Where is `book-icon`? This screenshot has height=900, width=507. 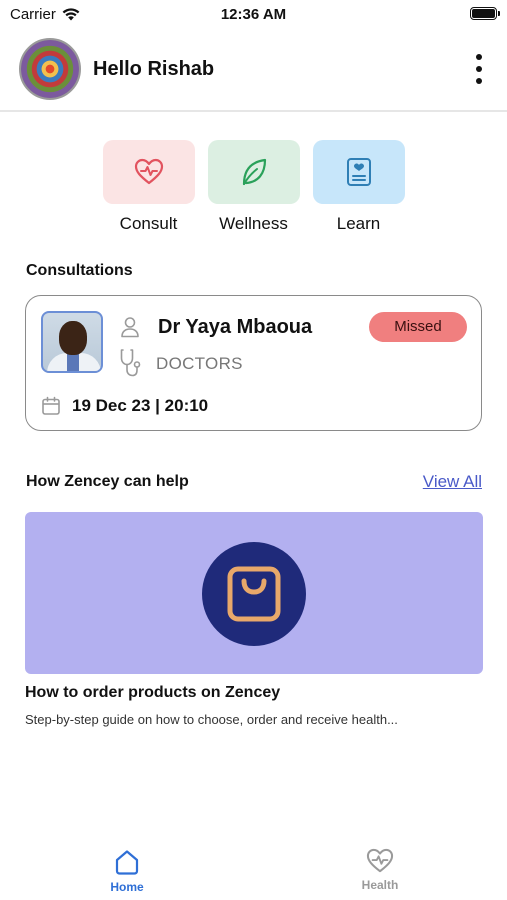
book-icon is located at coordinates (358, 172).